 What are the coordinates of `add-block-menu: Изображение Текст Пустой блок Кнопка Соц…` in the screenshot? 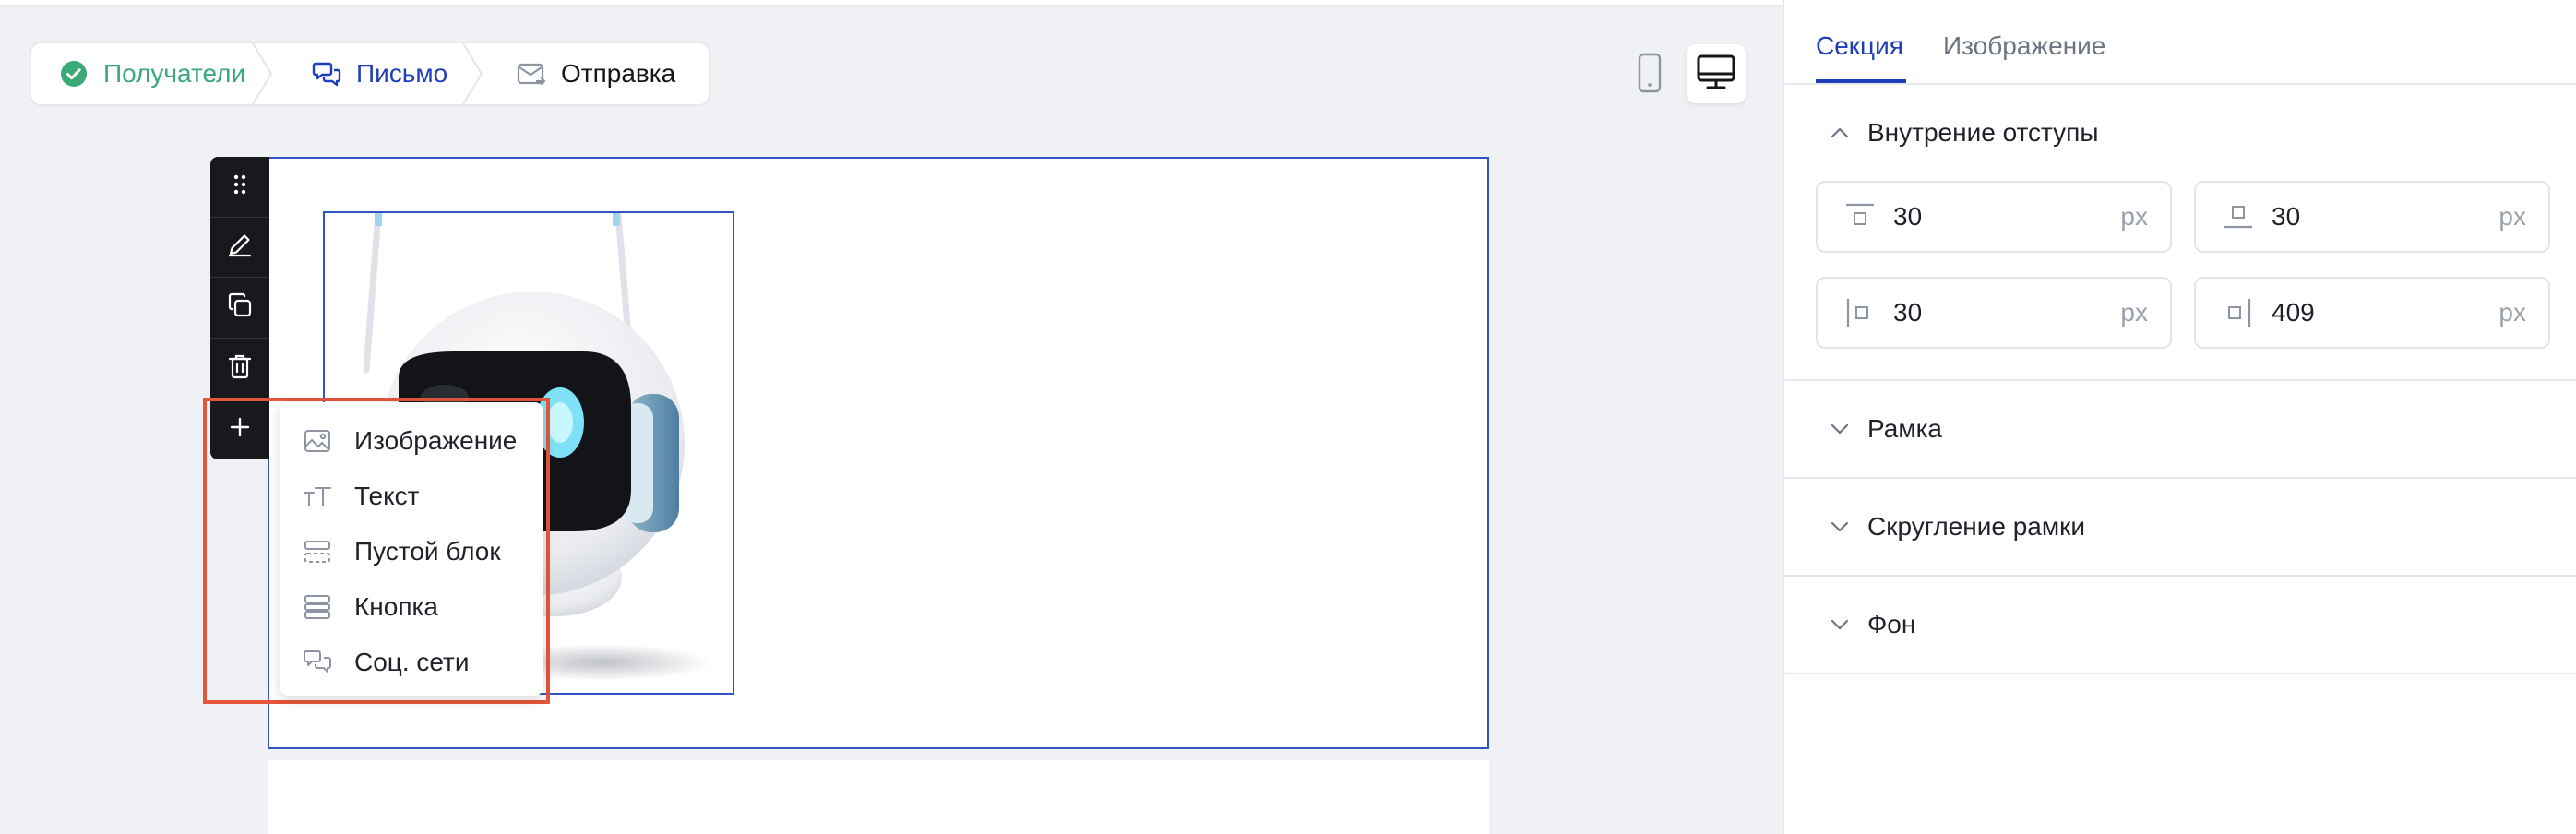 It's located at (411, 549).